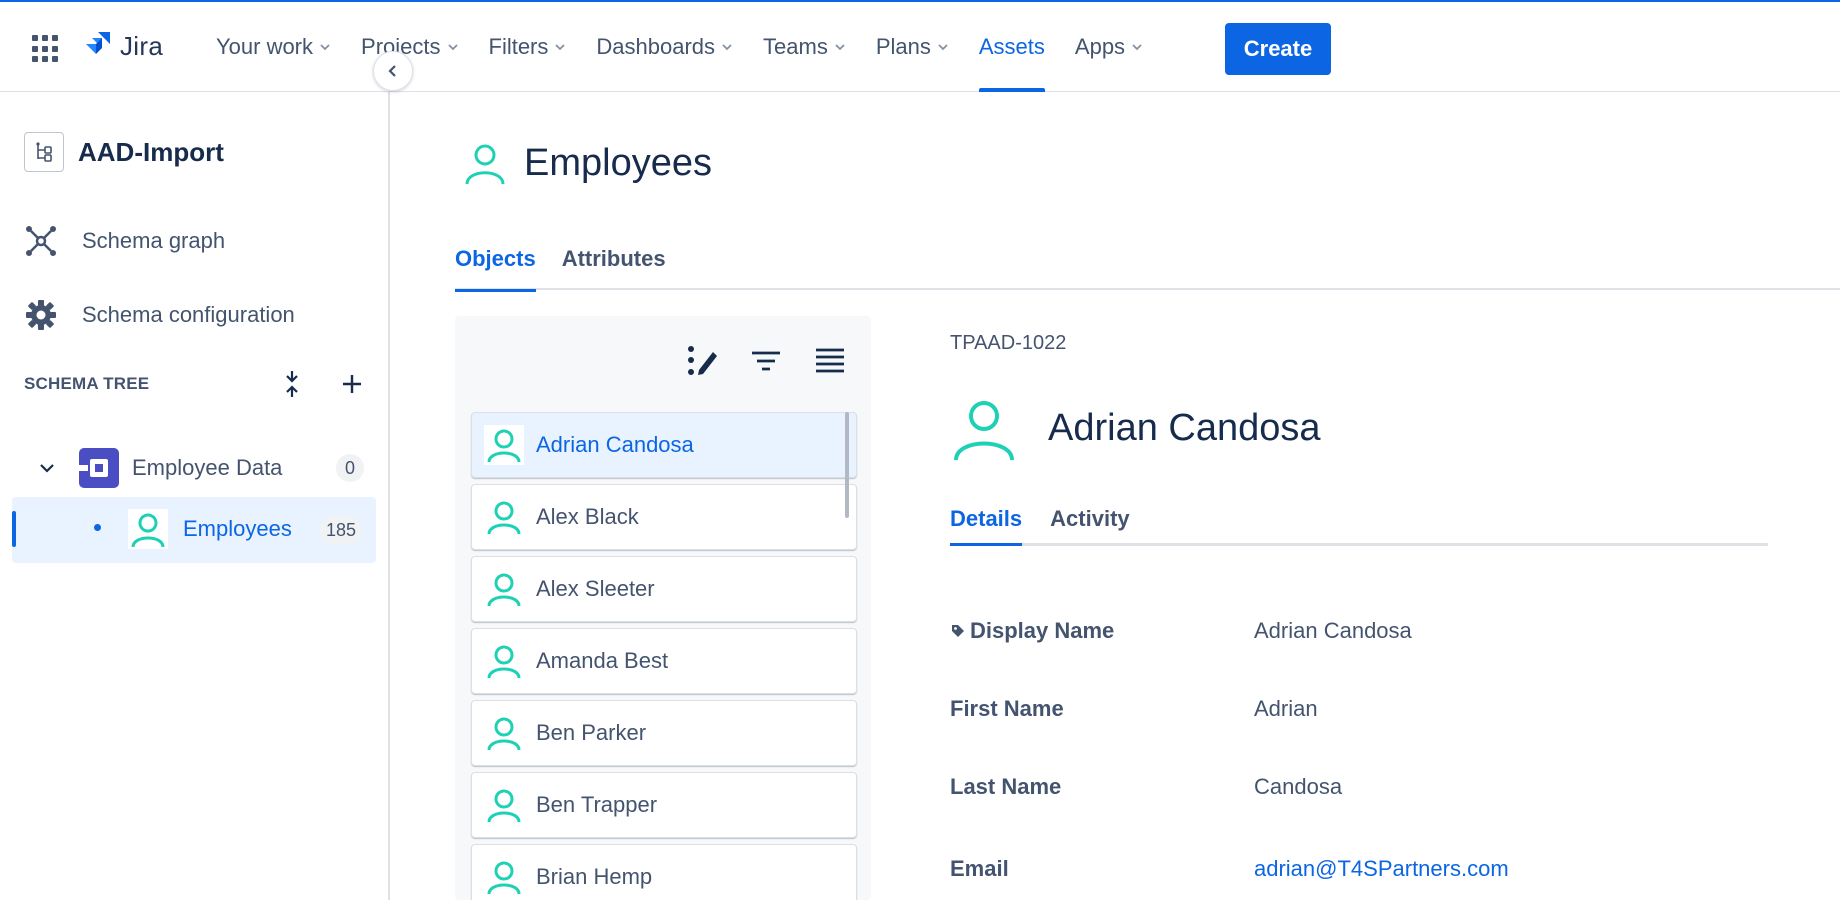  I want to click on nav-your-work: Your work, so click(273, 47).